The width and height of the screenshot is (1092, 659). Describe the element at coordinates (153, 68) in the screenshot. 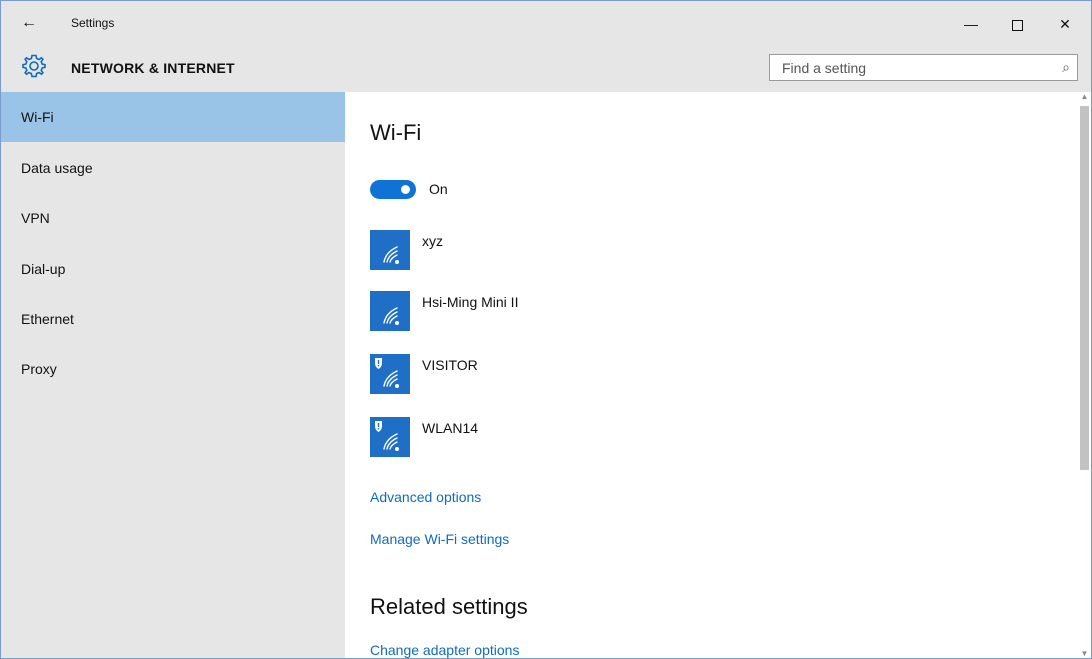

I see `page-title: NETWORK & INTERNET` at that location.